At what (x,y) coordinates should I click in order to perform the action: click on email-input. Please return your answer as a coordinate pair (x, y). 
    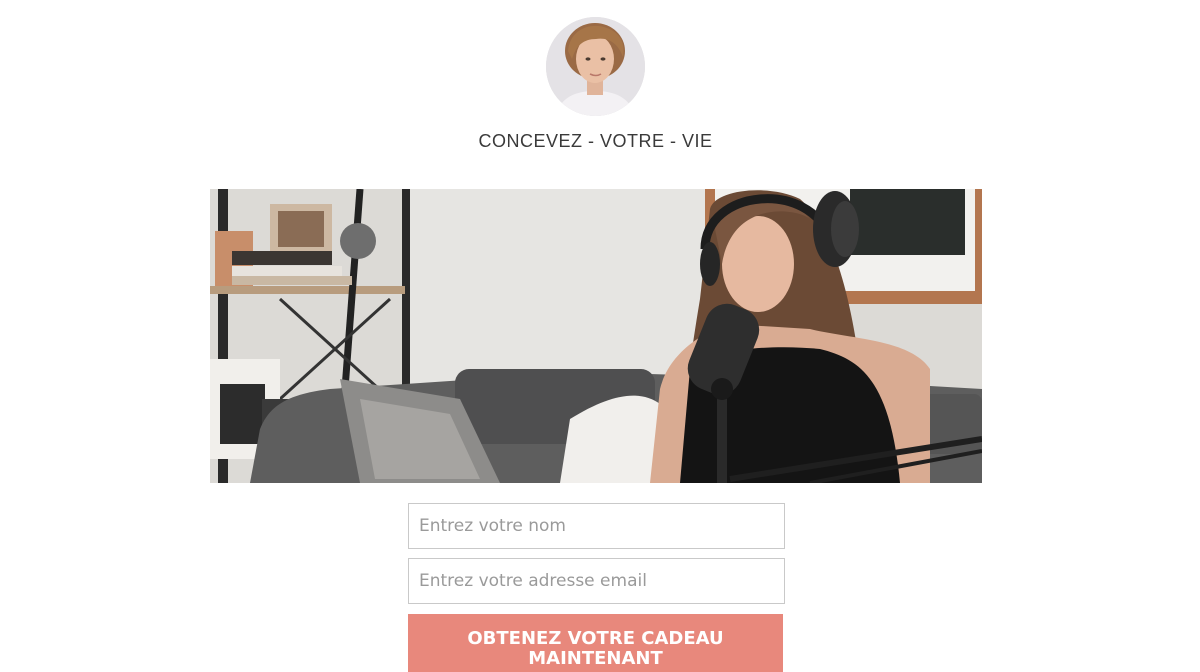
    Looking at the image, I should click on (596, 581).